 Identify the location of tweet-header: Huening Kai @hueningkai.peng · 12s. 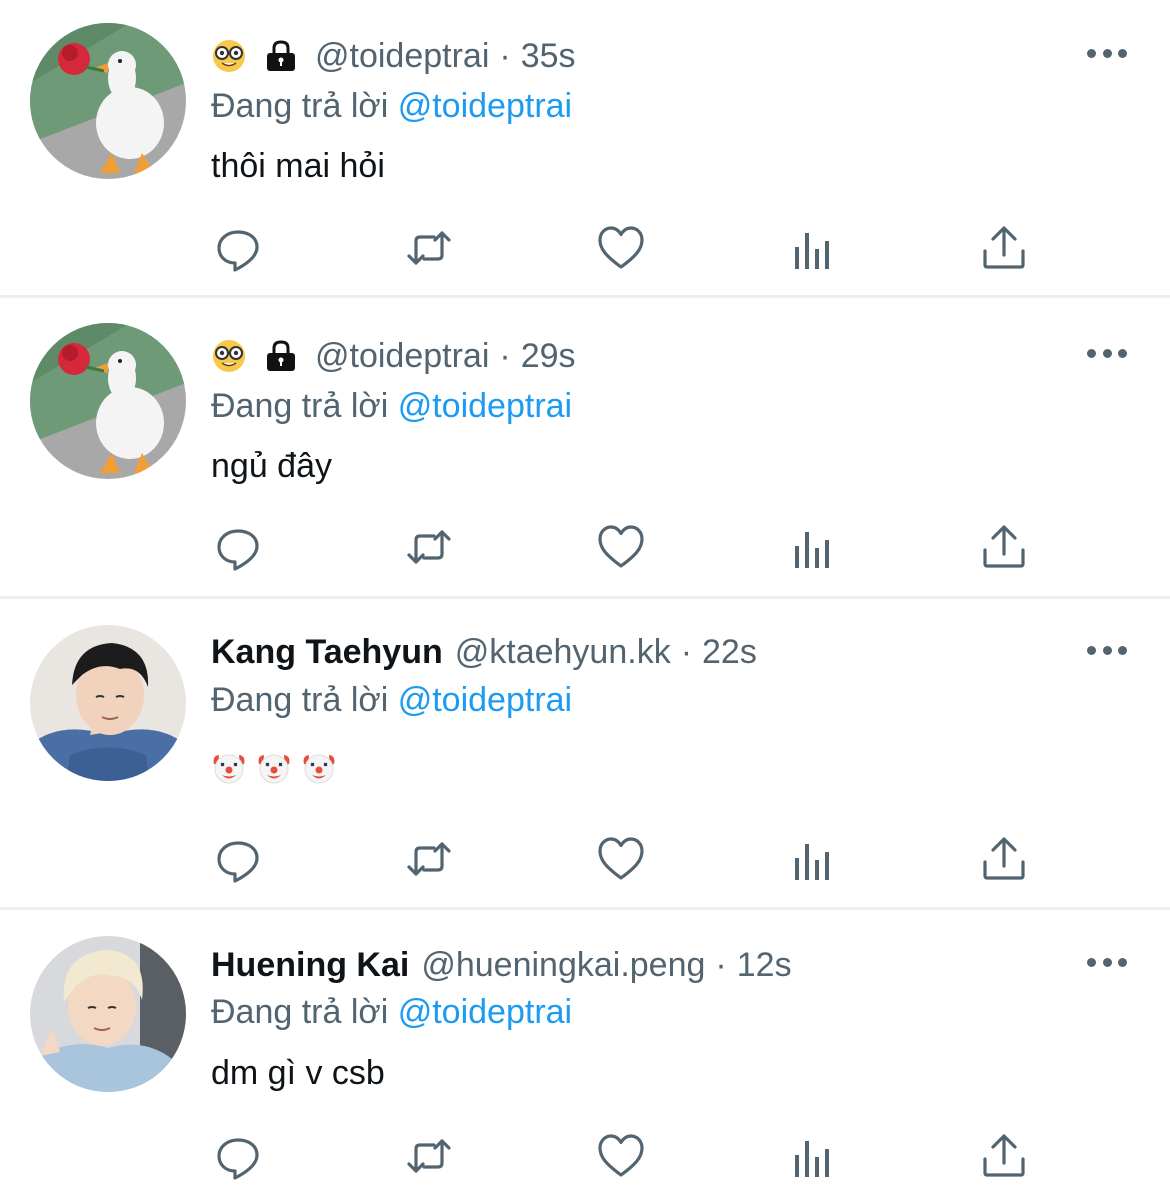
(501, 965).